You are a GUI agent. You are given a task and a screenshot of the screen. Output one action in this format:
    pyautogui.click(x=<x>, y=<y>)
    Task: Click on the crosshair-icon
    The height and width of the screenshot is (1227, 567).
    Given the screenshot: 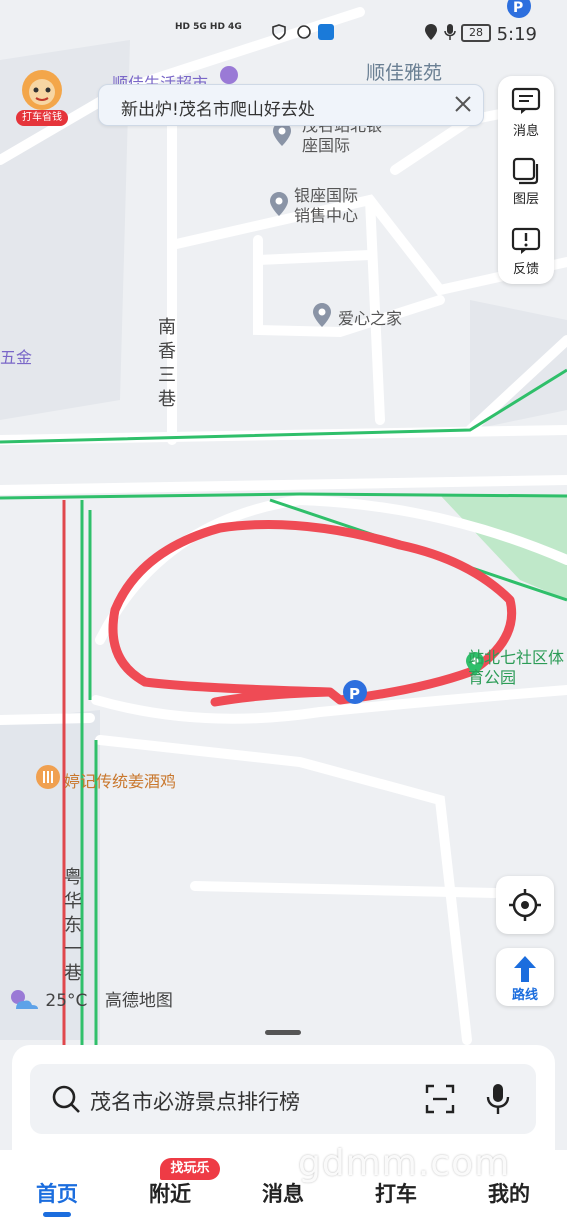 What is the action you would take?
    pyautogui.click(x=525, y=905)
    